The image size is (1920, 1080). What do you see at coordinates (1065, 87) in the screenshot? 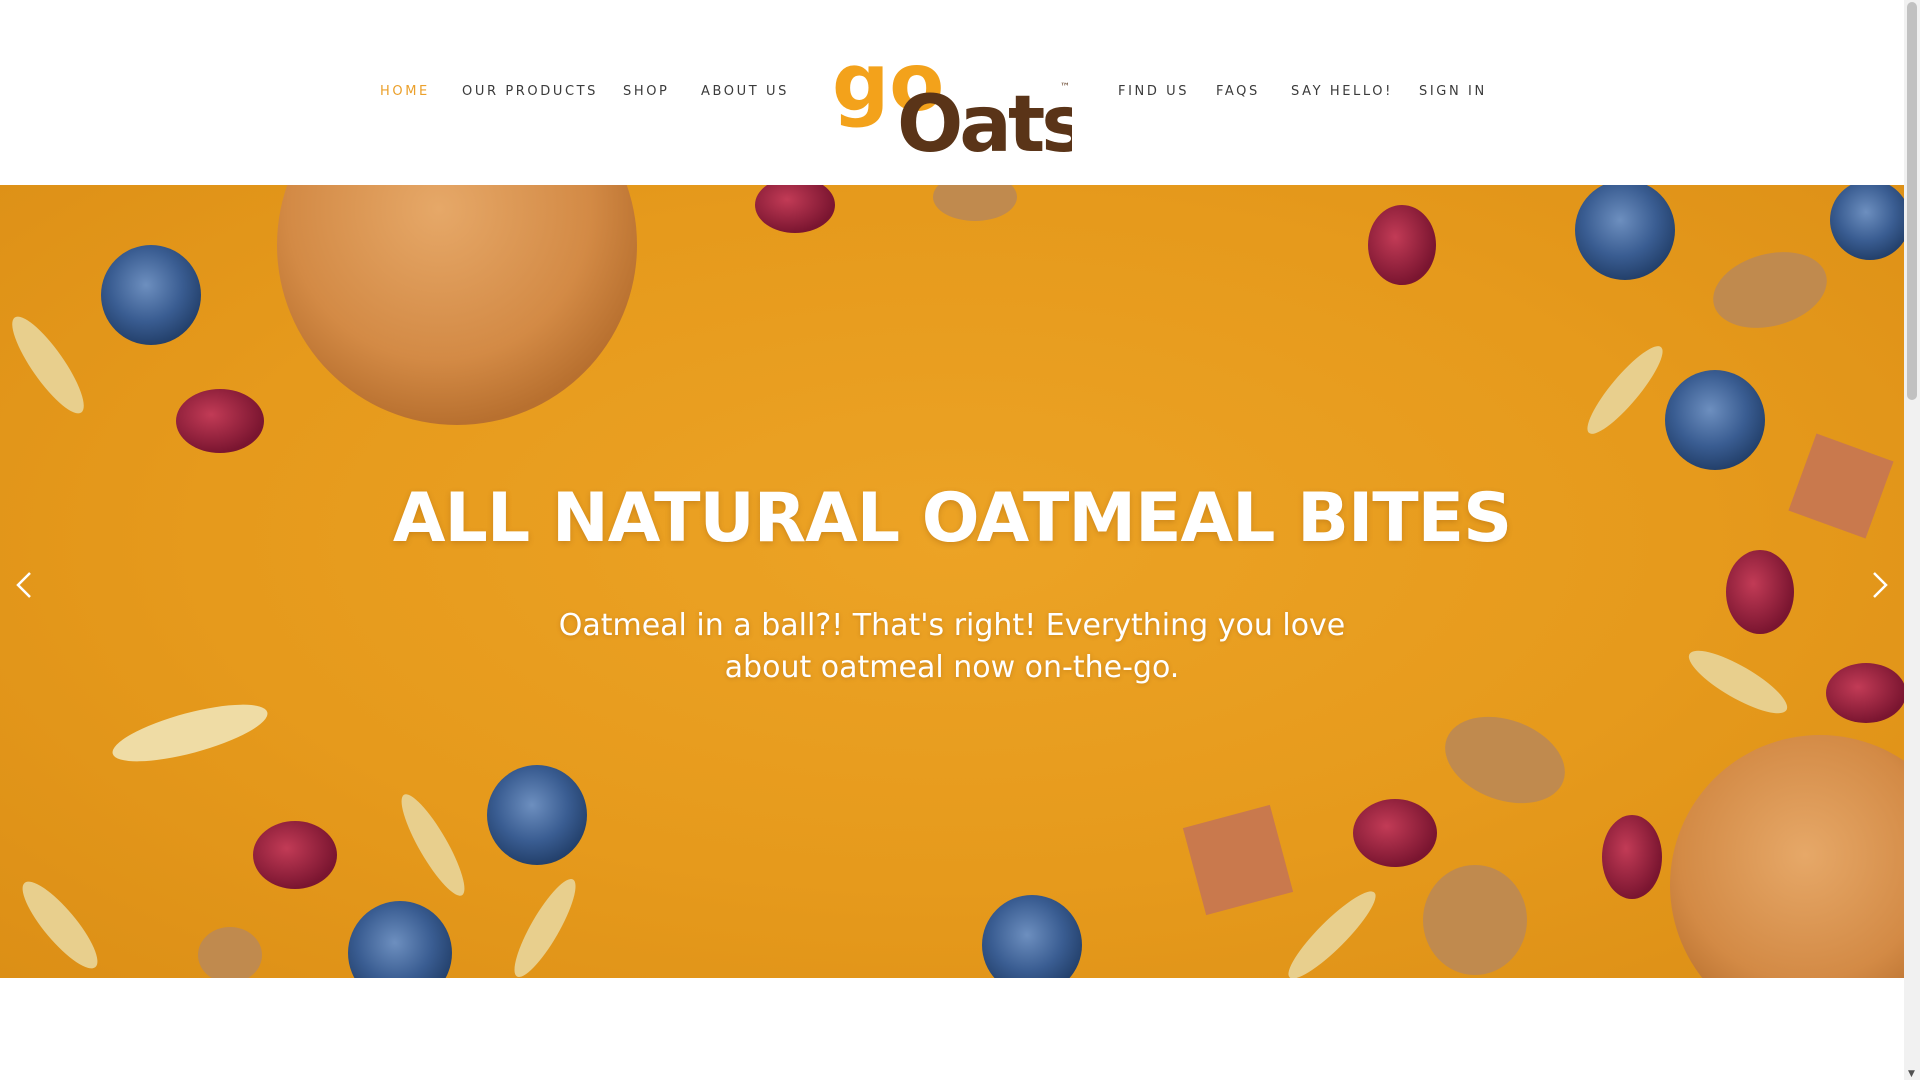
I see `svg-text: ™` at bounding box center [1065, 87].